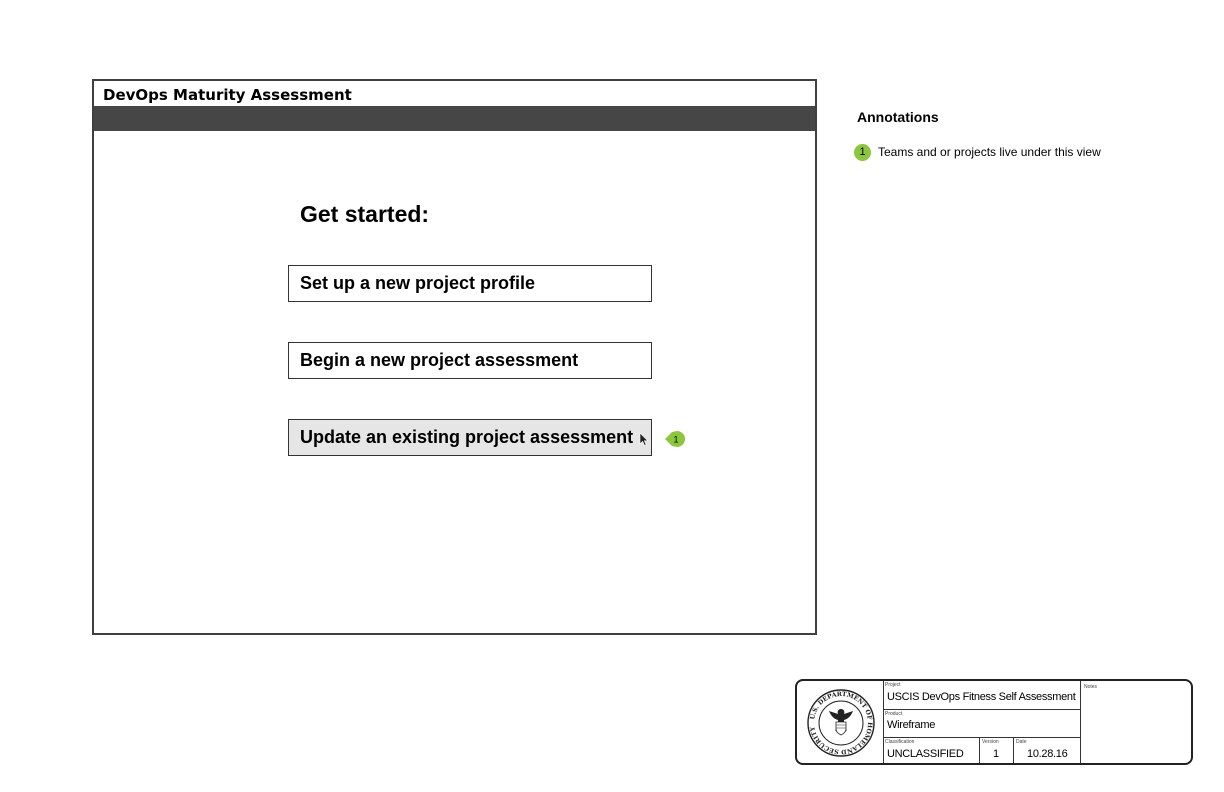  Describe the element at coordinates (925, 754) in the screenshot. I see `classification-value: UNCLASSIFIED` at that location.